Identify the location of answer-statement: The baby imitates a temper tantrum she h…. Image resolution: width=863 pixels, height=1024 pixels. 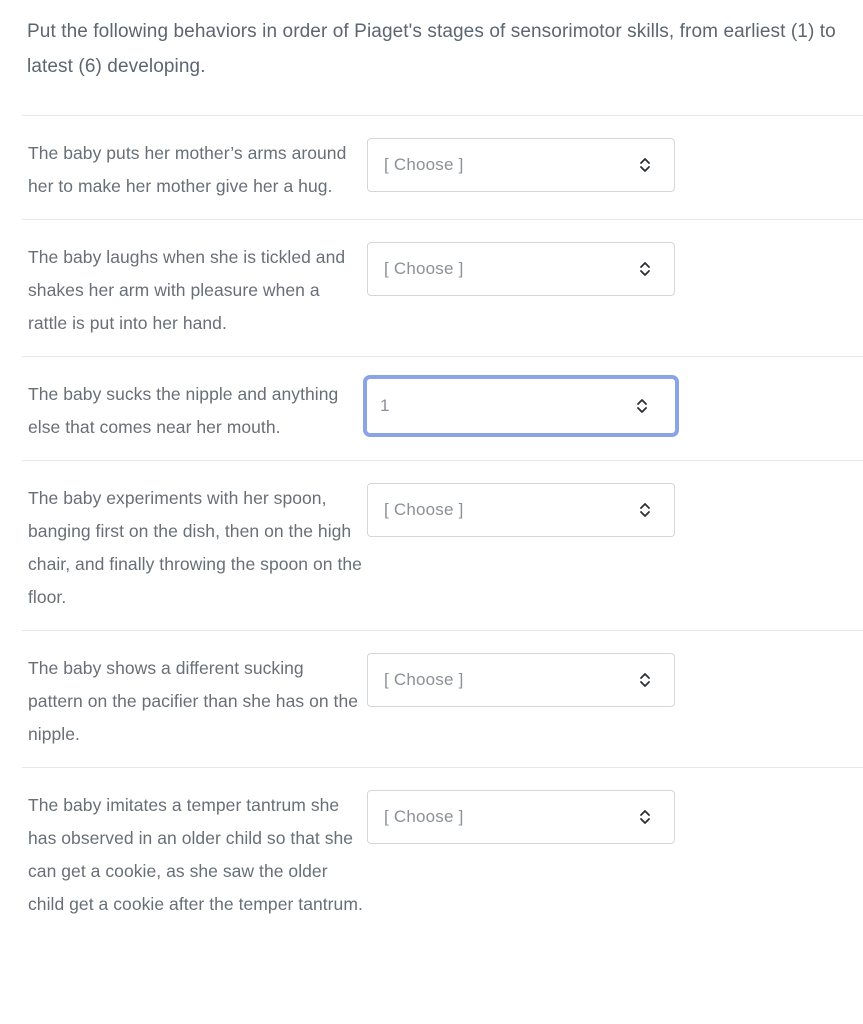
(195, 854).